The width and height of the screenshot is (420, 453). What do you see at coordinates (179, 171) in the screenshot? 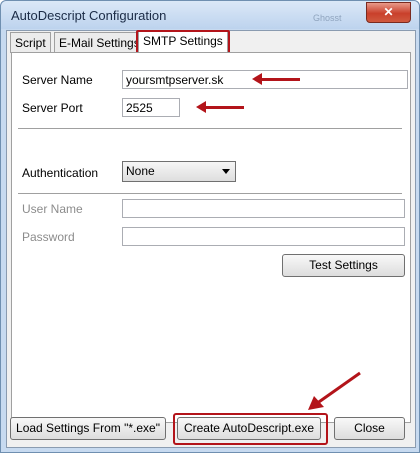
I see `authentication-dropdown: None` at bounding box center [179, 171].